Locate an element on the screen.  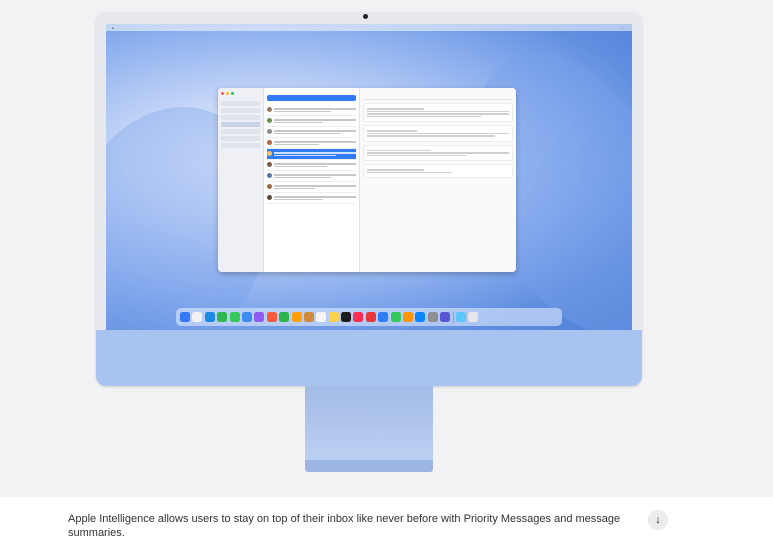
message-list is located at coordinates (312, 180).